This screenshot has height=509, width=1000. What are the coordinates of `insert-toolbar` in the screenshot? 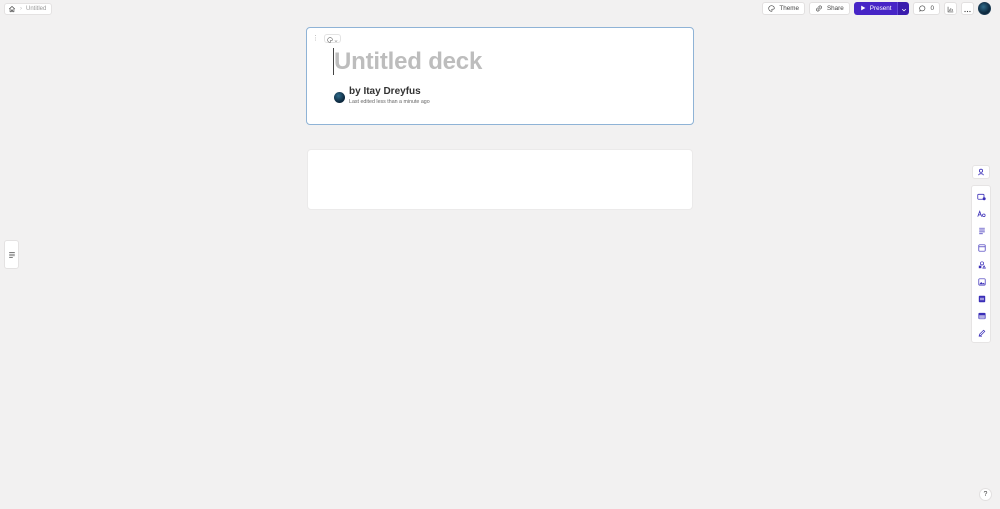 It's located at (981, 264).